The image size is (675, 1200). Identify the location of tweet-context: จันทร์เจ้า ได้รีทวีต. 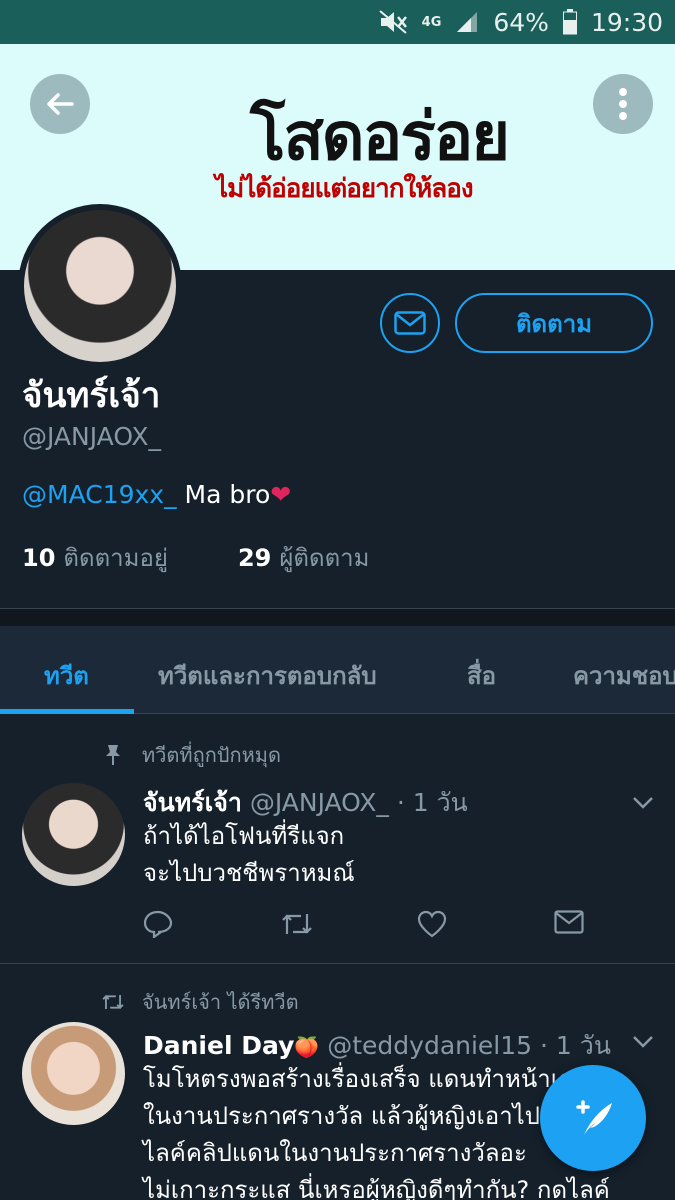
(199, 1002).